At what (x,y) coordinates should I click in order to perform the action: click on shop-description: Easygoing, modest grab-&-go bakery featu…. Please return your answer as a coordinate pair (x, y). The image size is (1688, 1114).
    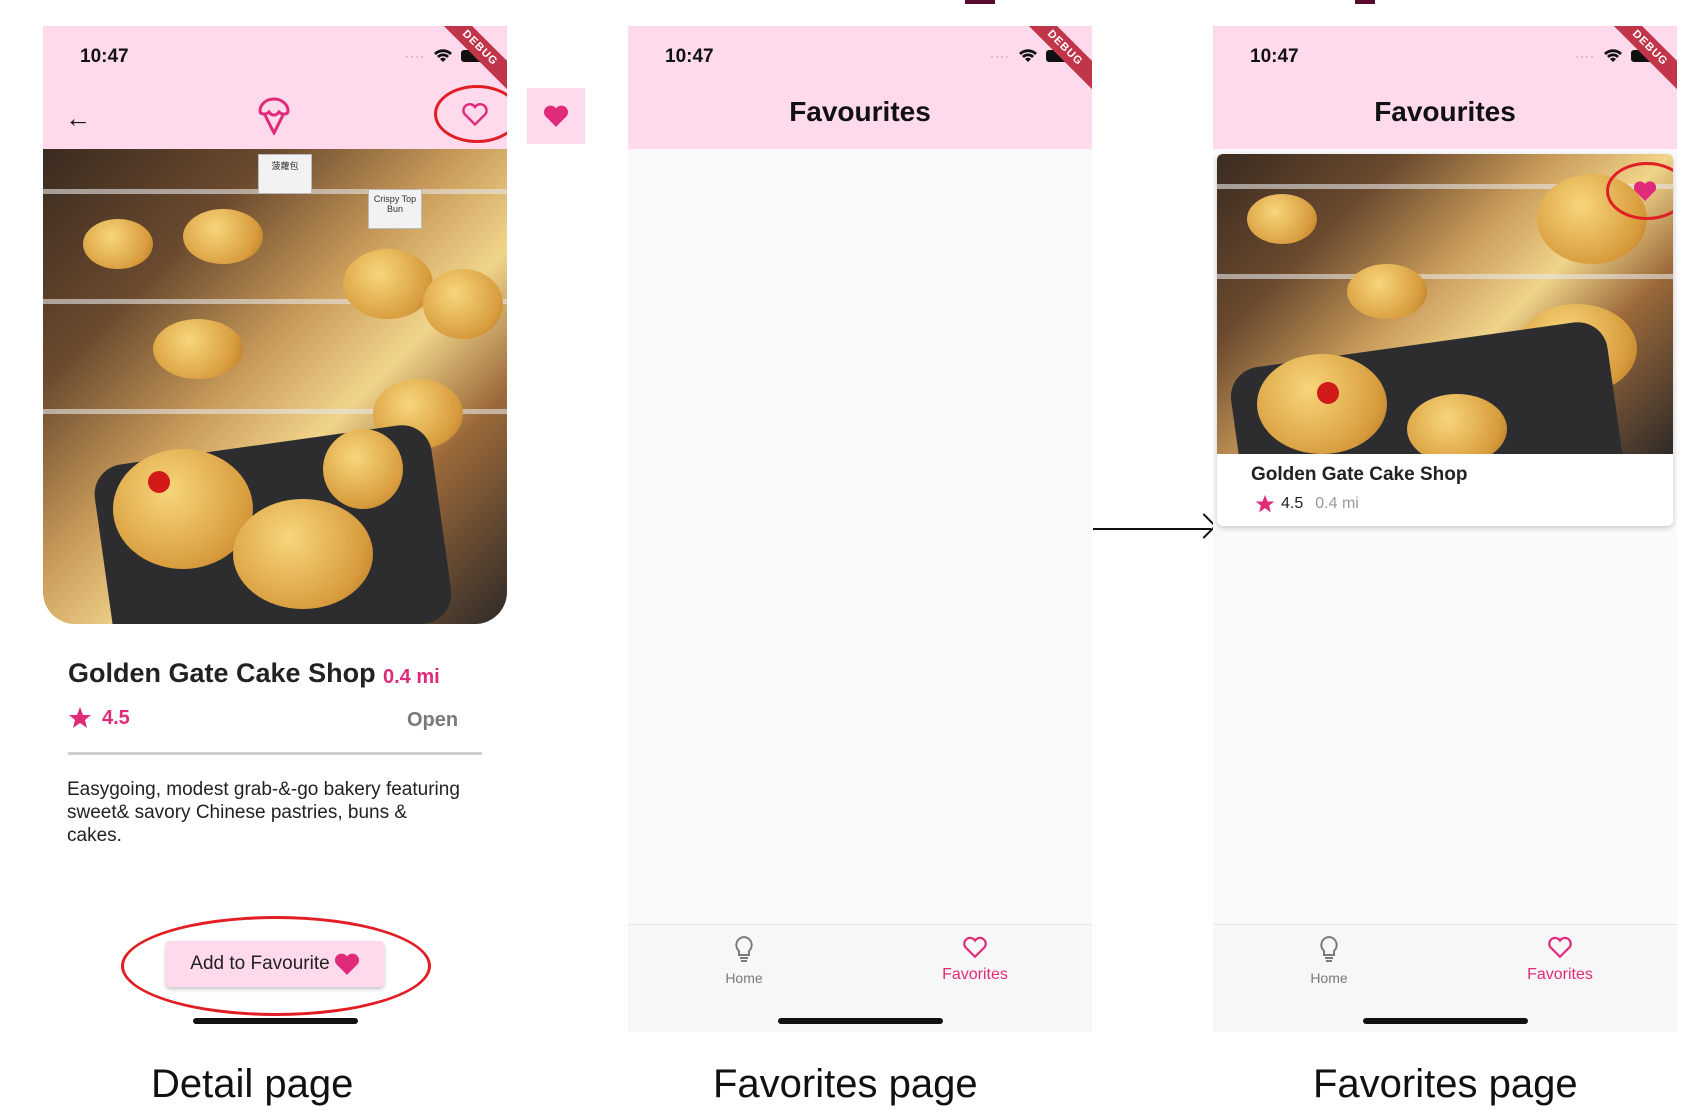
    Looking at the image, I should click on (263, 812).